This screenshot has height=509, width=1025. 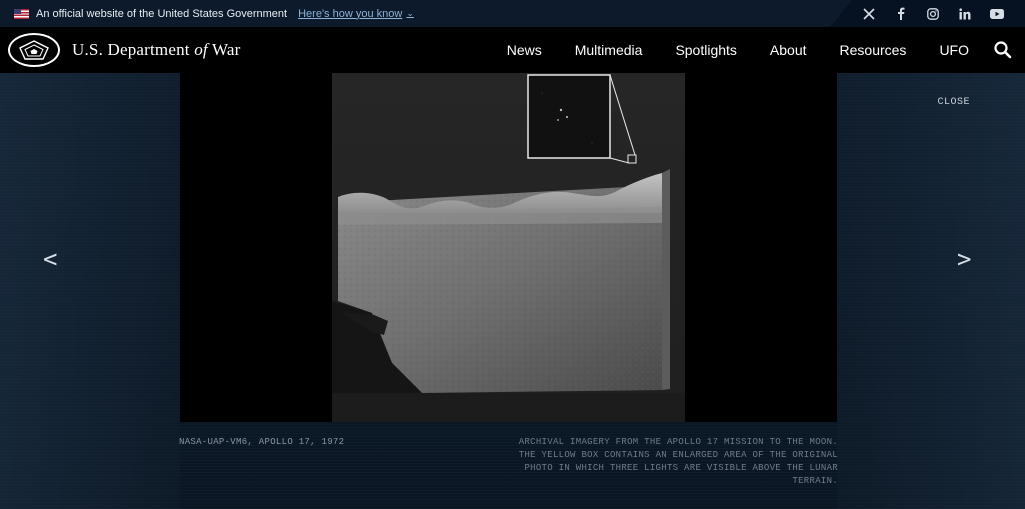 What do you see at coordinates (350, 13) in the screenshot?
I see `heres-how-you-know-label: Here's how you know` at bounding box center [350, 13].